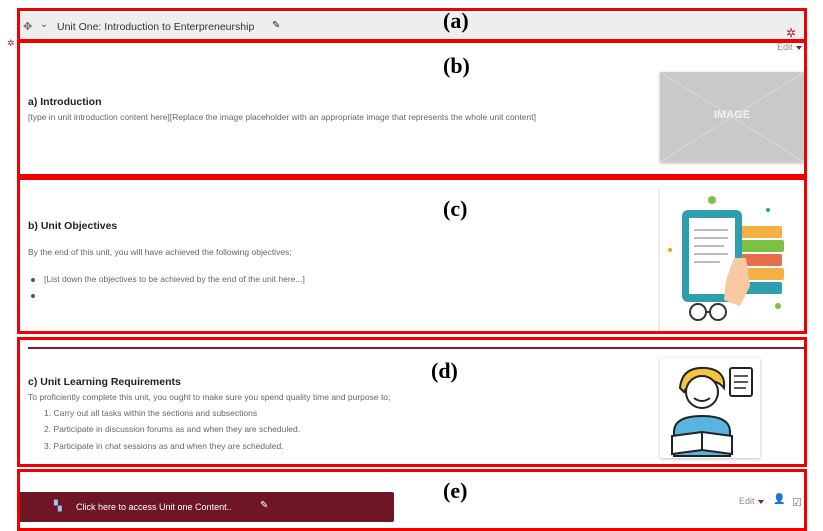  Describe the element at coordinates (412, 25) in the screenshot. I see `annotation-frame-a` at that location.